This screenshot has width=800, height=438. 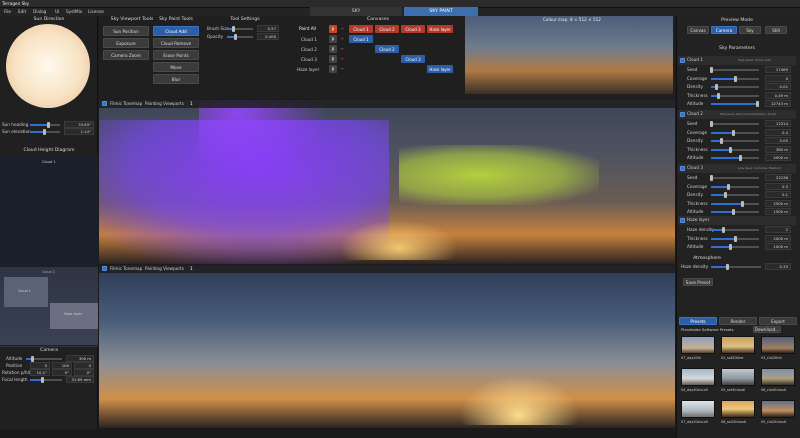 What do you see at coordinates (698, 282) in the screenshot?
I see `save-preset-button: Save Preset` at bounding box center [698, 282].